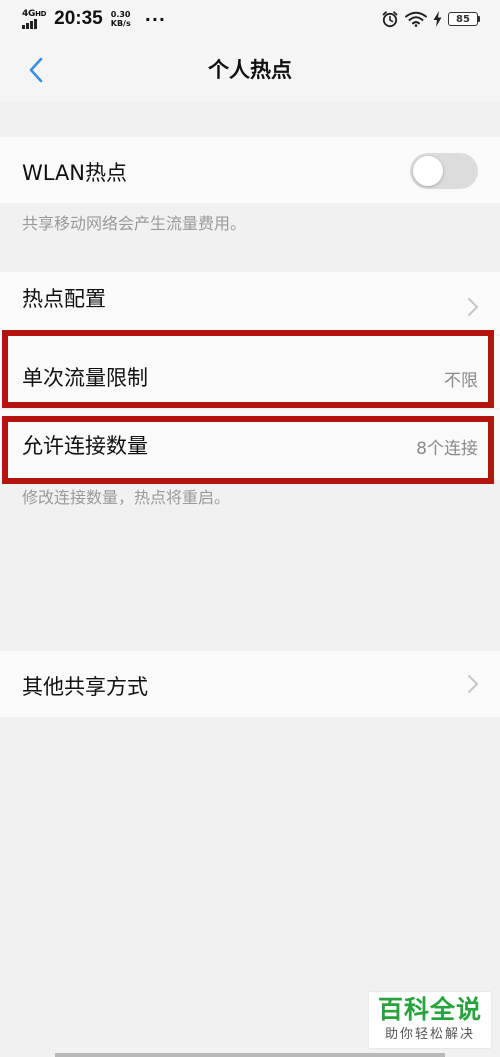  Describe the element at coordinates (250, 170) in the screenshot. I see `wlan-hotspot-row: WLAN热点` at that location.